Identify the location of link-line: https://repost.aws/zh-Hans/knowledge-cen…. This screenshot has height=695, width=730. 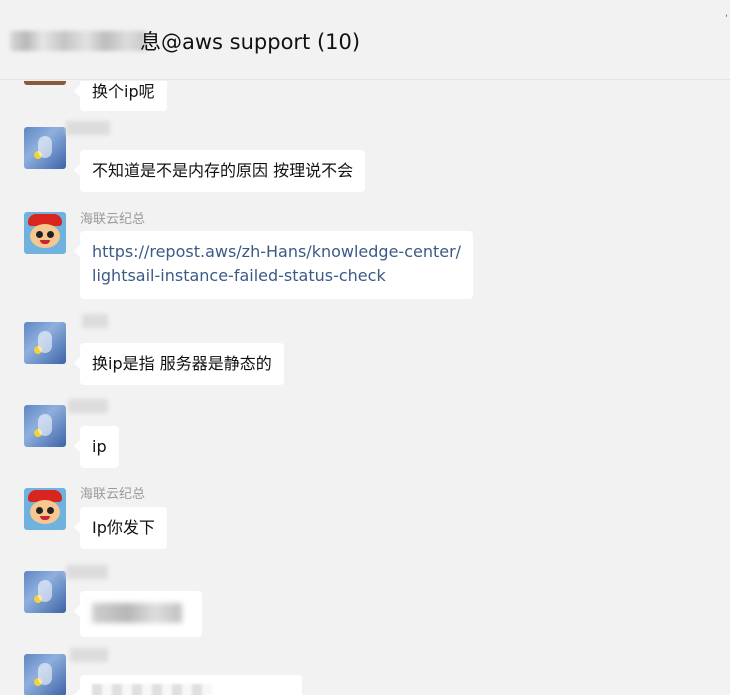
(276, 252).